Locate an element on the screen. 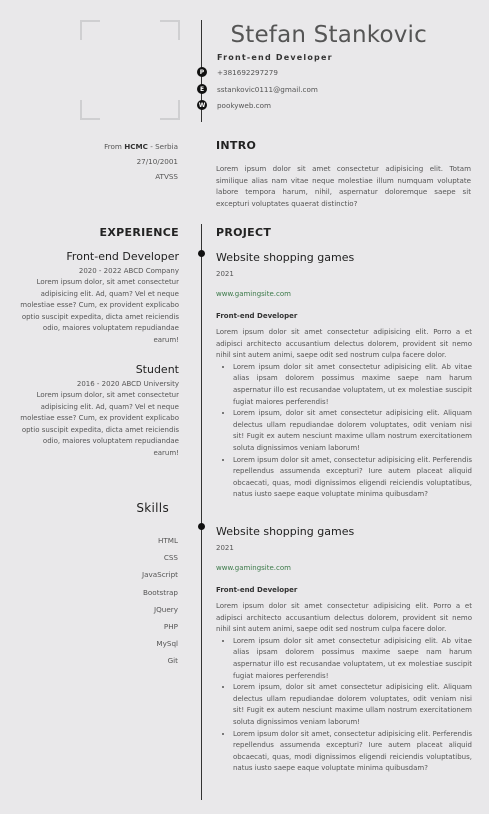  contact-phone: P +381692297279 is located at coordinates (237, 72).